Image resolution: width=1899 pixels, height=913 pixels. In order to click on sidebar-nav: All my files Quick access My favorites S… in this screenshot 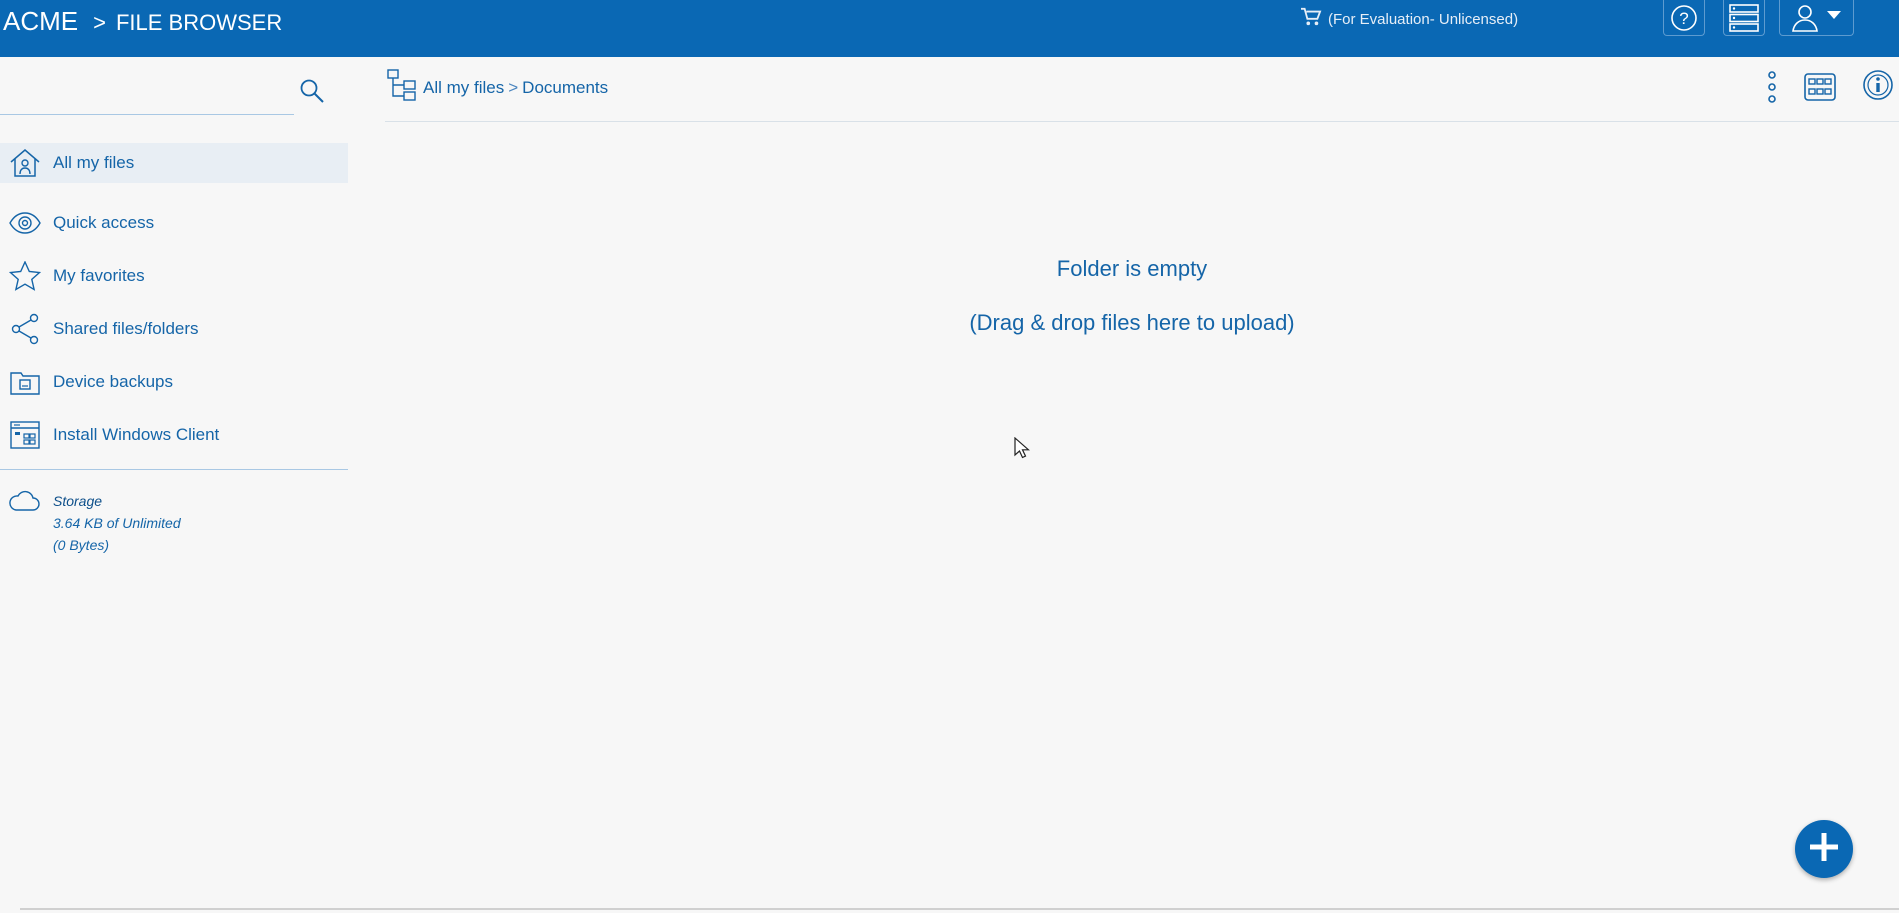, I will do `click(174, 302)`.